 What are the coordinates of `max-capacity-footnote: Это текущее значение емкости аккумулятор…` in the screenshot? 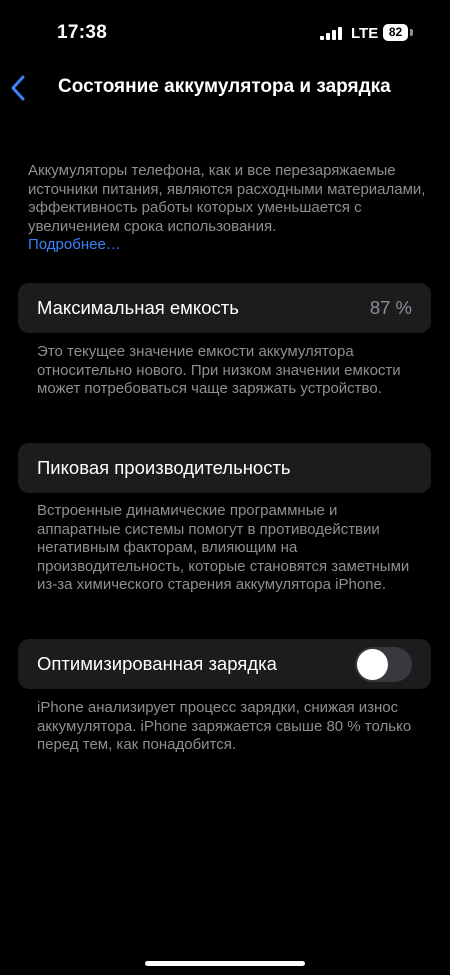 It's located at (219, 370).